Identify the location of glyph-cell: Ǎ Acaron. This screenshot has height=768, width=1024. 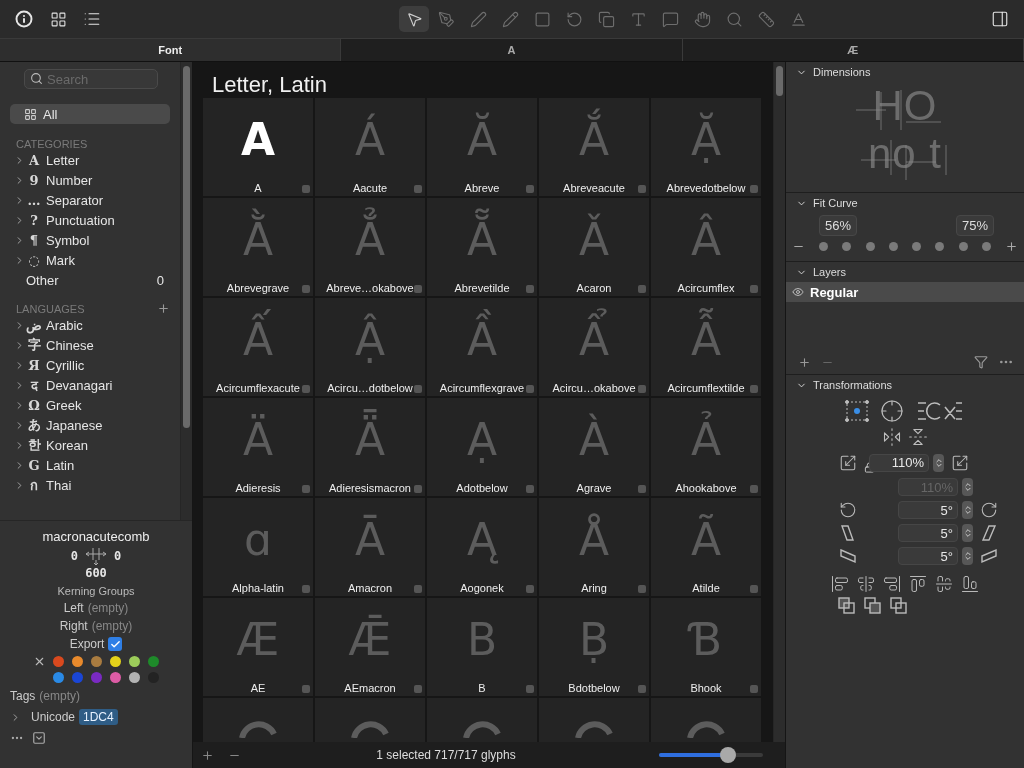
(594, 247).